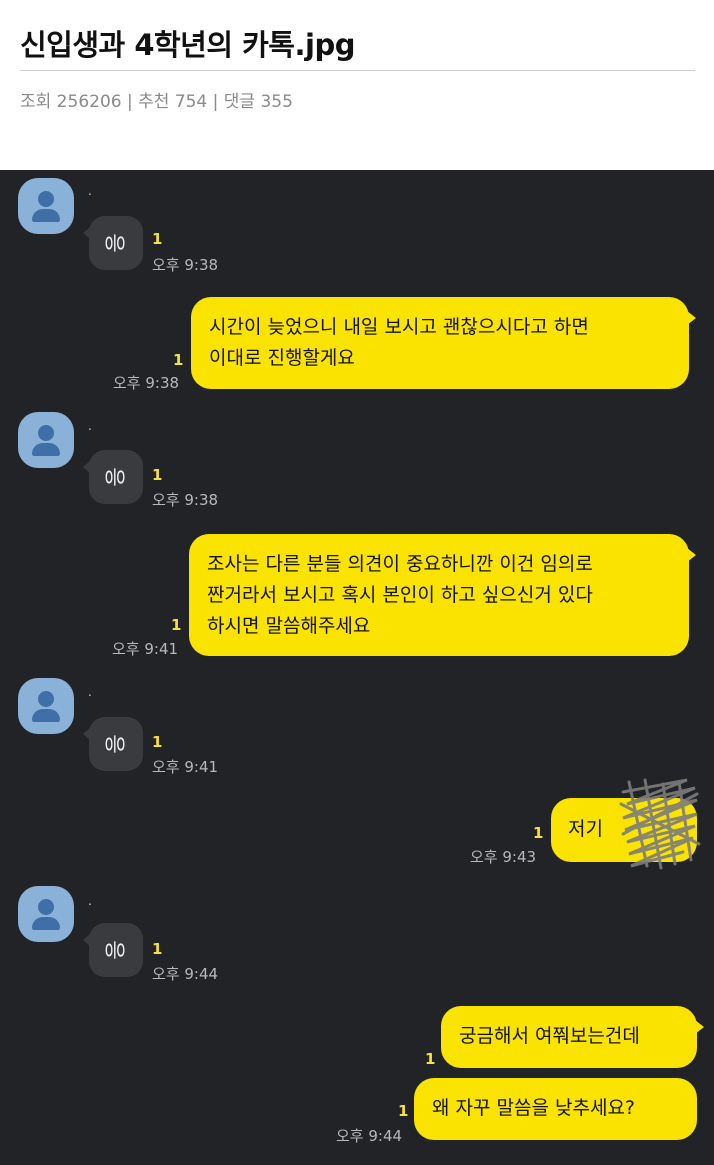 The width and height of the screenshot is (714, 1165). What do you see at coordinates (289, 626) in the screenshot?
I see `message-line: 하시면 말씀해주세요` at bounding box center [289, 626].